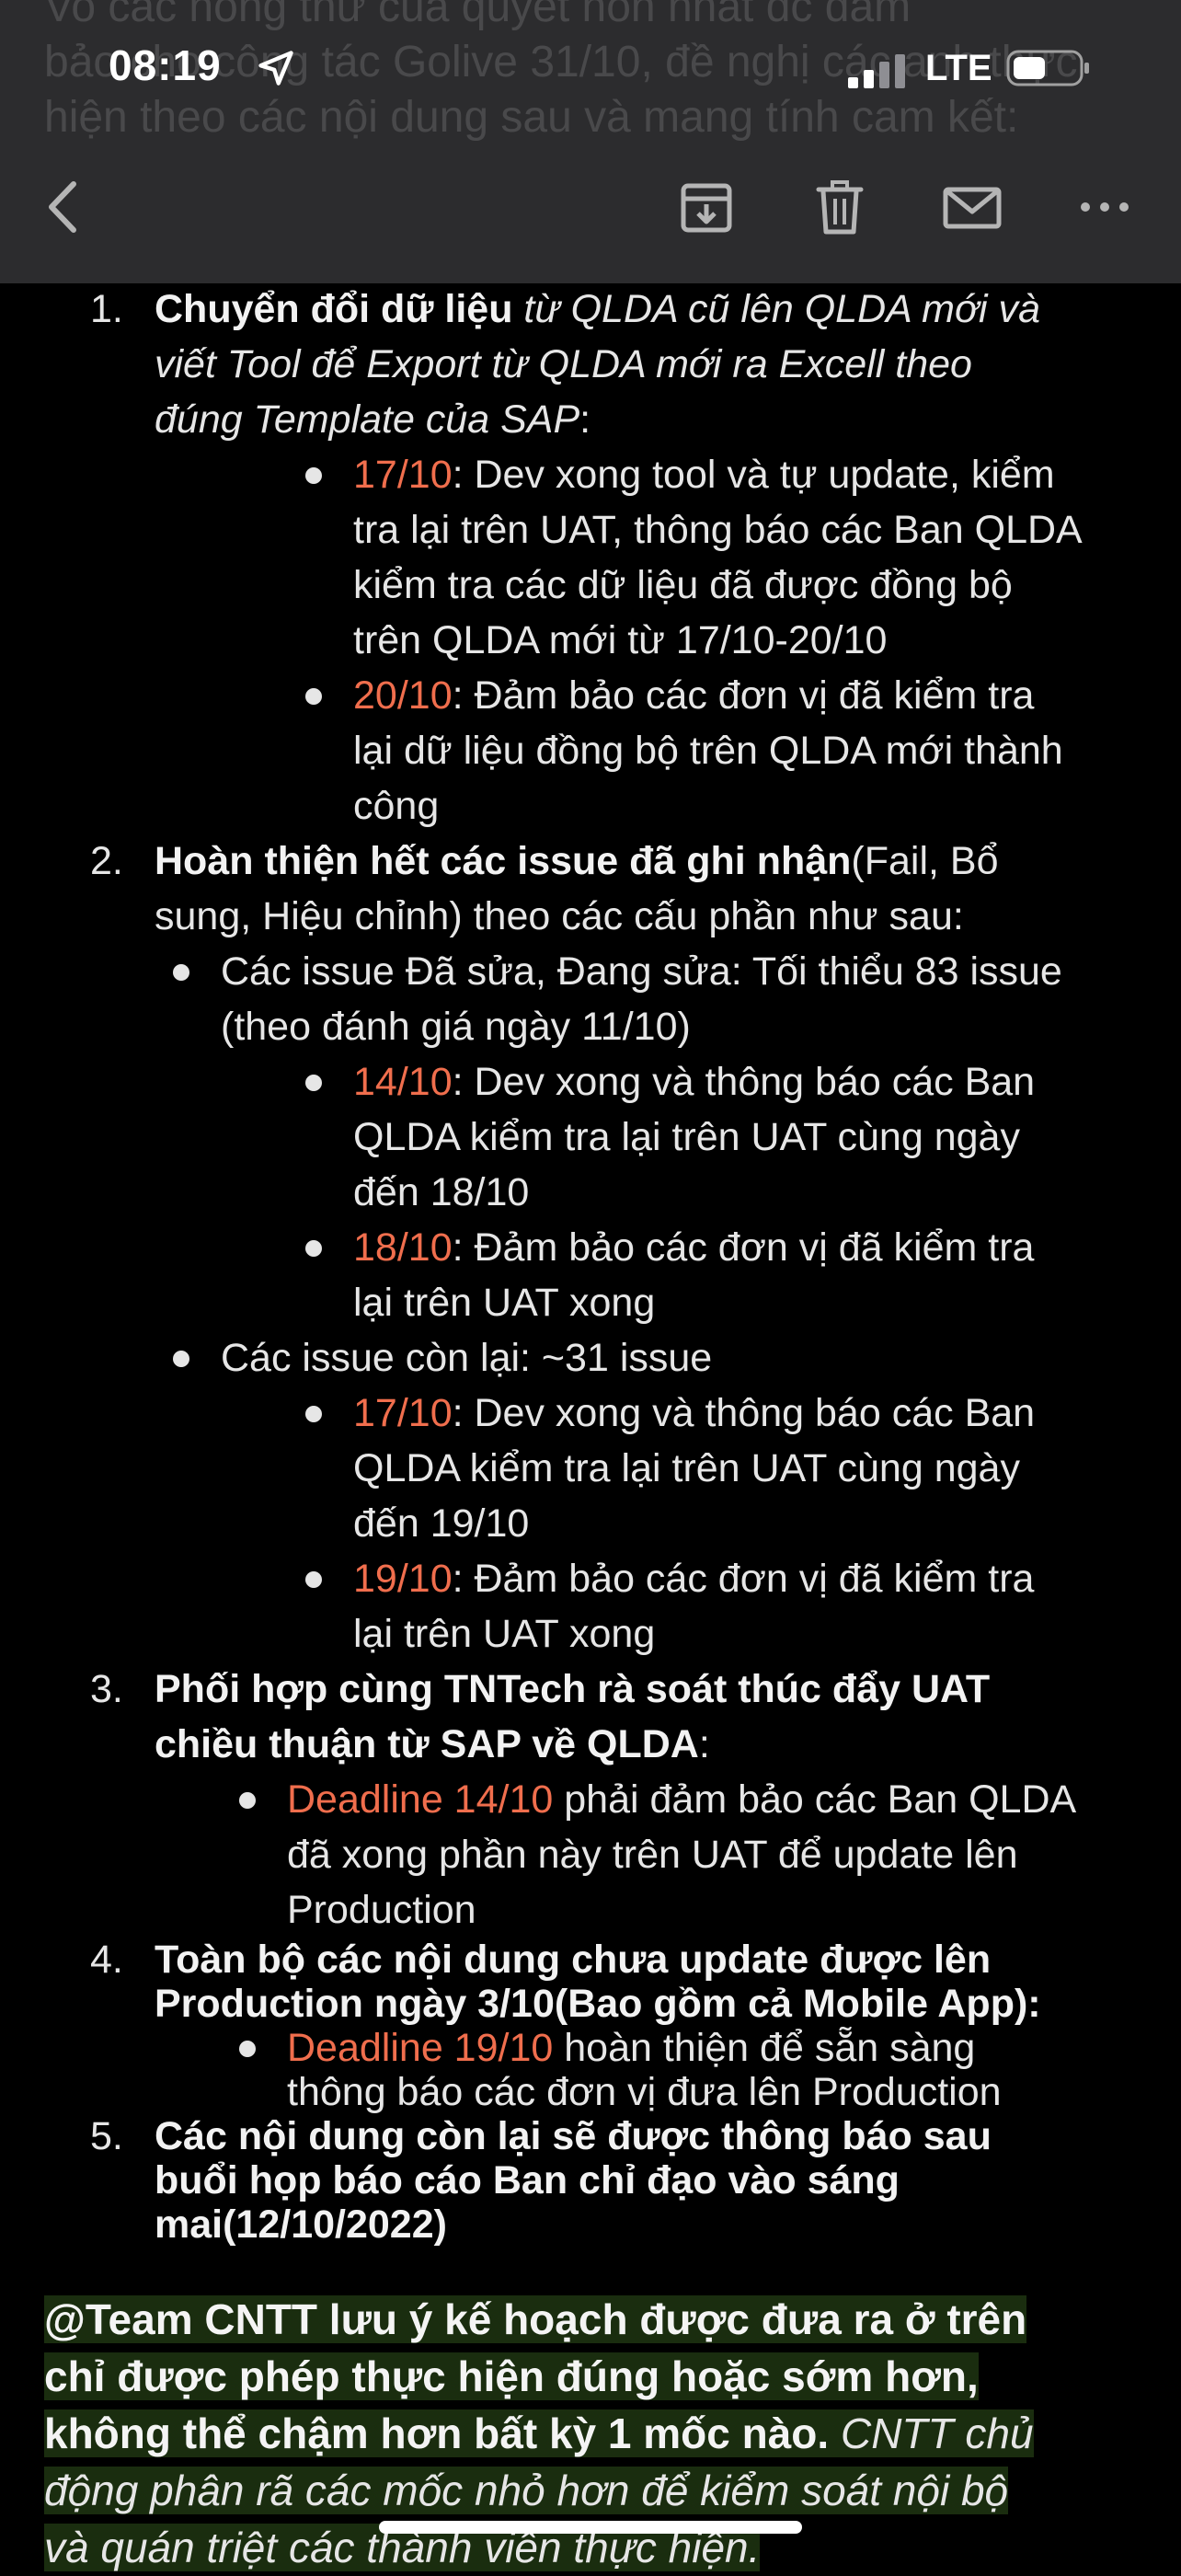 This screenshot has width=1181, height=2576. I want to click on heading-line: đúng Template của SAP:, so click(372, 419).